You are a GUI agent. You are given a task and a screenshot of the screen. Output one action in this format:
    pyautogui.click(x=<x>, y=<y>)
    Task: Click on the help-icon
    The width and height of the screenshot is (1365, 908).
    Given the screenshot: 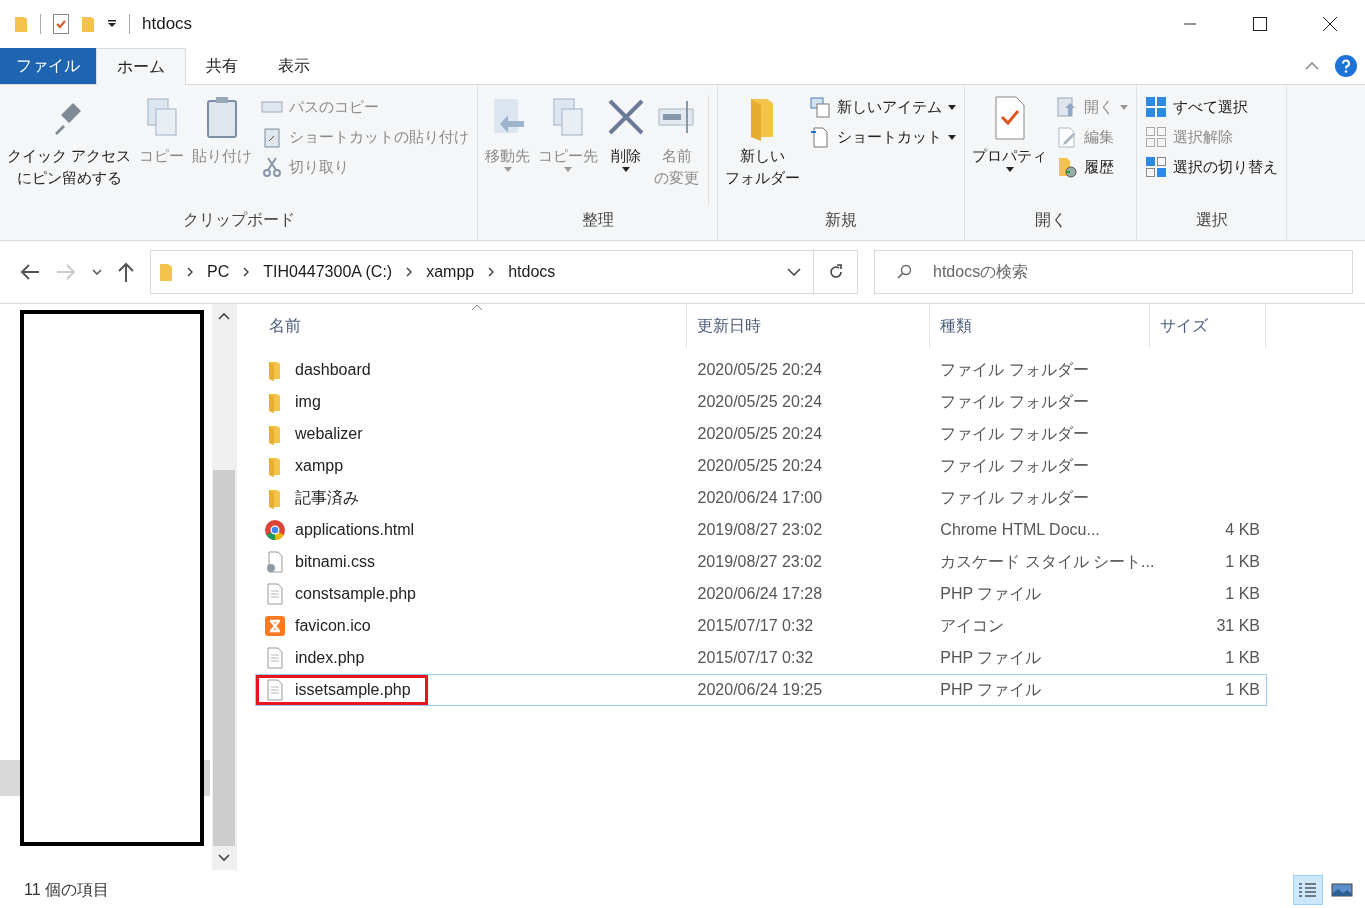 What is the action you would take?
    pyautogui.click(x=1346, y=66)
    